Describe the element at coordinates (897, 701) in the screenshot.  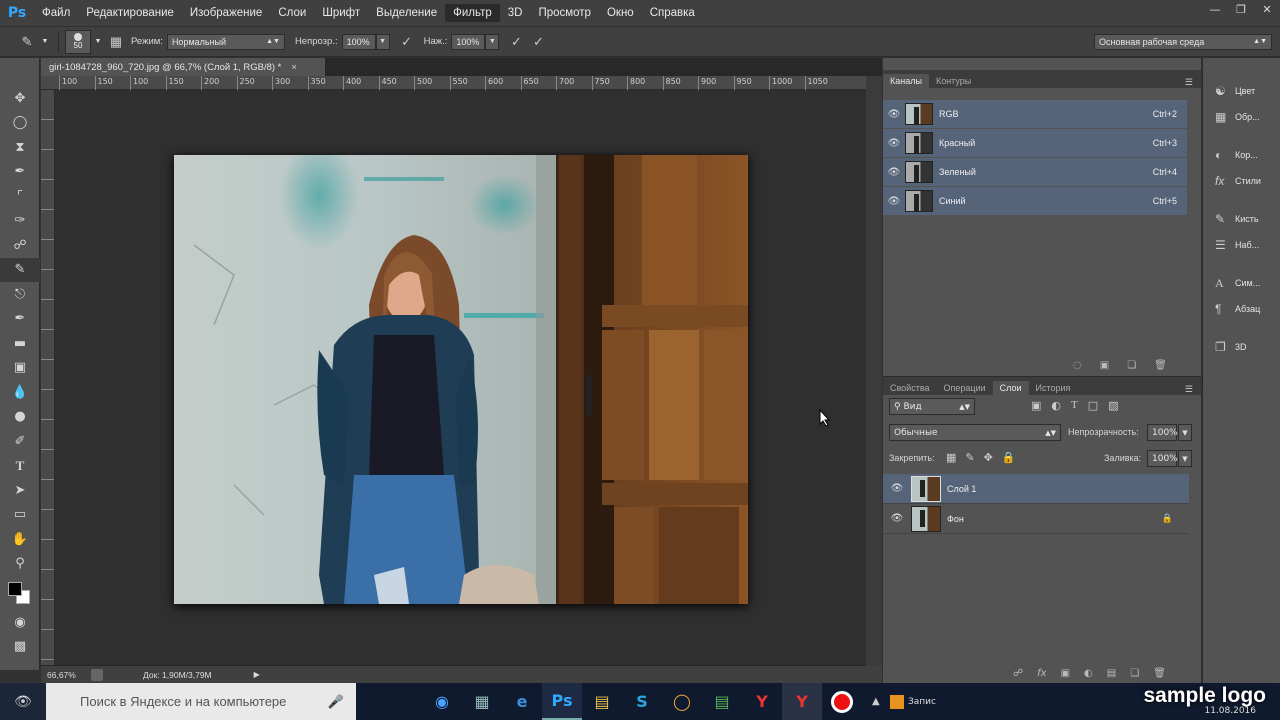
I see `tray-app-icon` at that location.